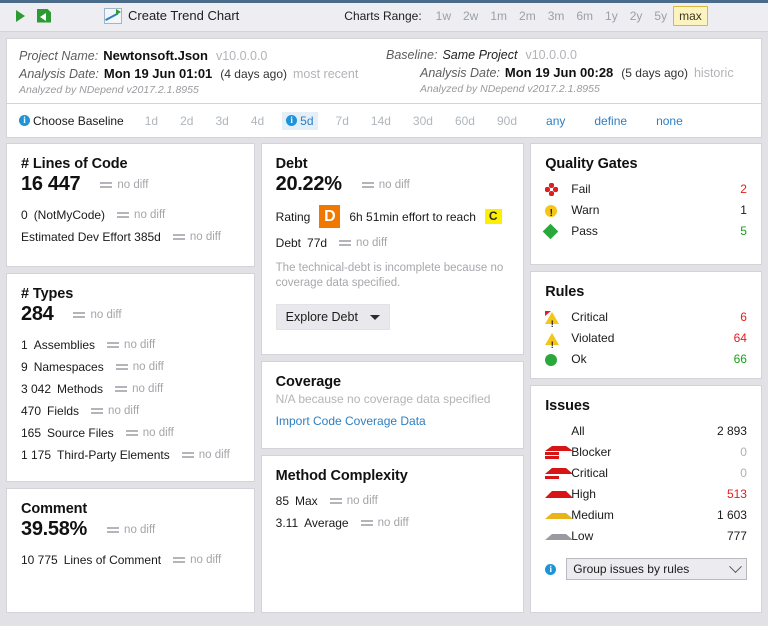  Describe the element at coordinates (71, 121) in the screenshot. I see `choose-baseline-button: i Choose Baseline` at that location.